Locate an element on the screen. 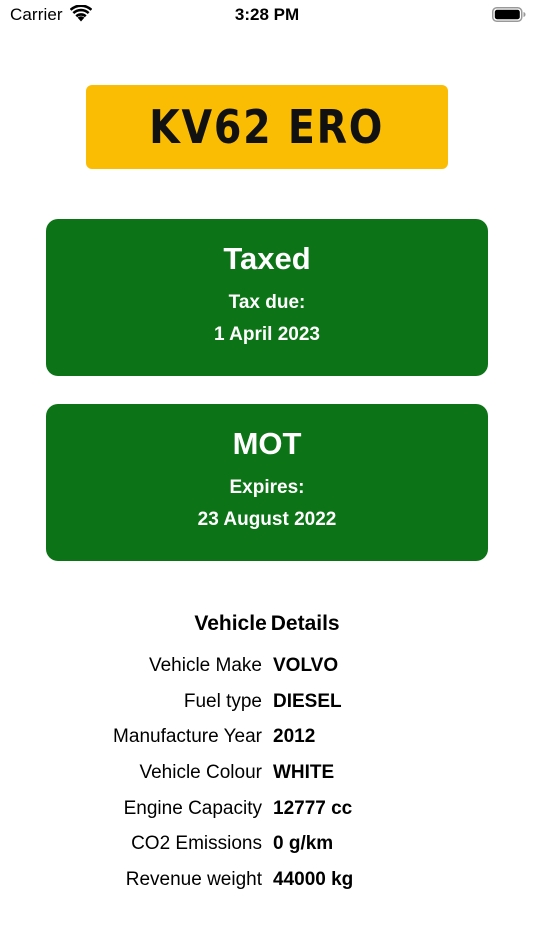 The width and height of the screenshot is (534, 950). clock-time: 3:28 PM is located at coordinates (267, 14).